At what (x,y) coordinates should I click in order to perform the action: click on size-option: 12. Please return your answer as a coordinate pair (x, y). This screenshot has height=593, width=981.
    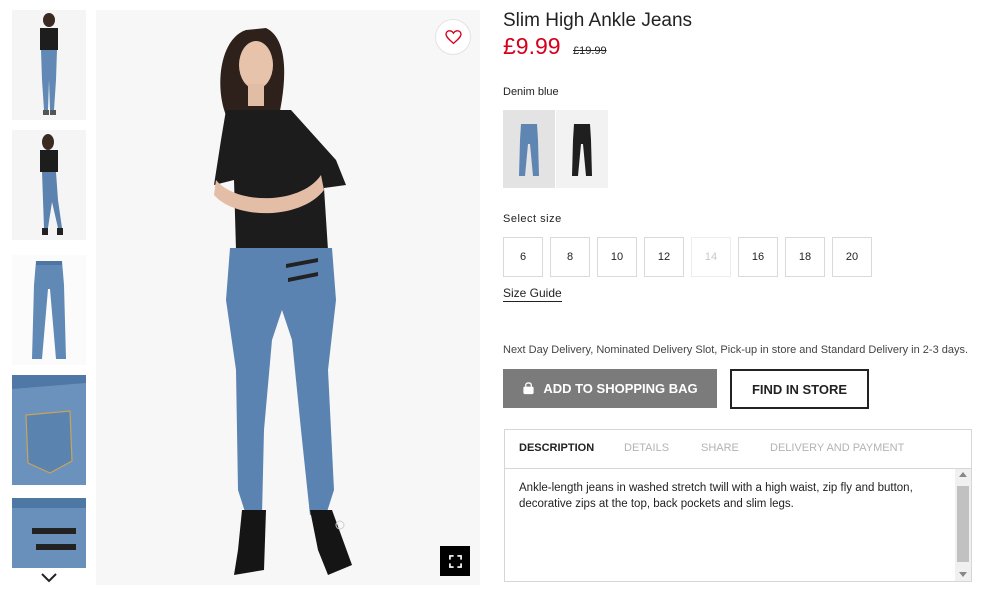
    Looking at the image, I should click on (664, 257).